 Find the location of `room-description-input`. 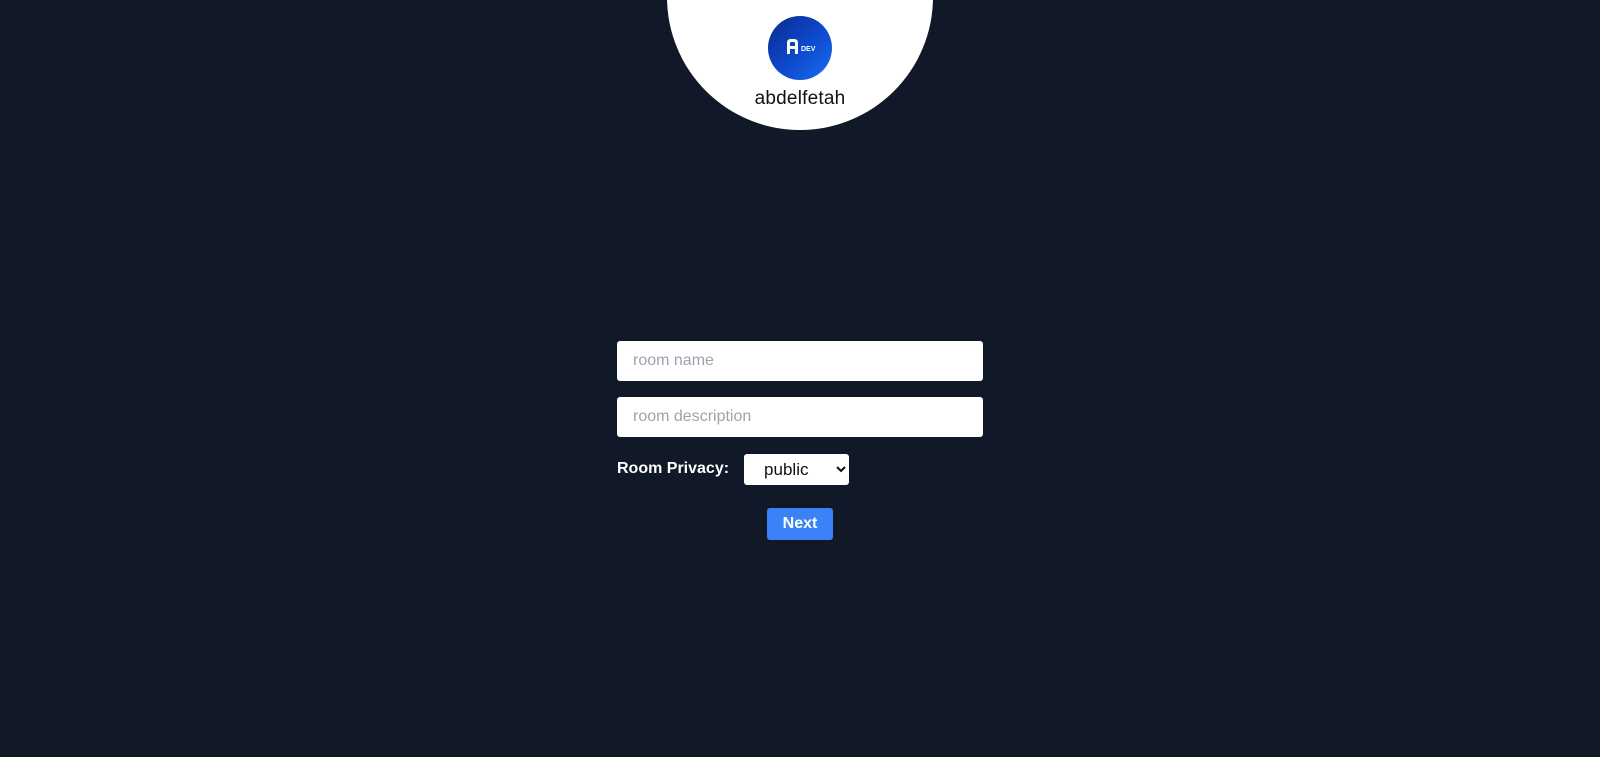

room-description-input is located at coordinates (800, 417).